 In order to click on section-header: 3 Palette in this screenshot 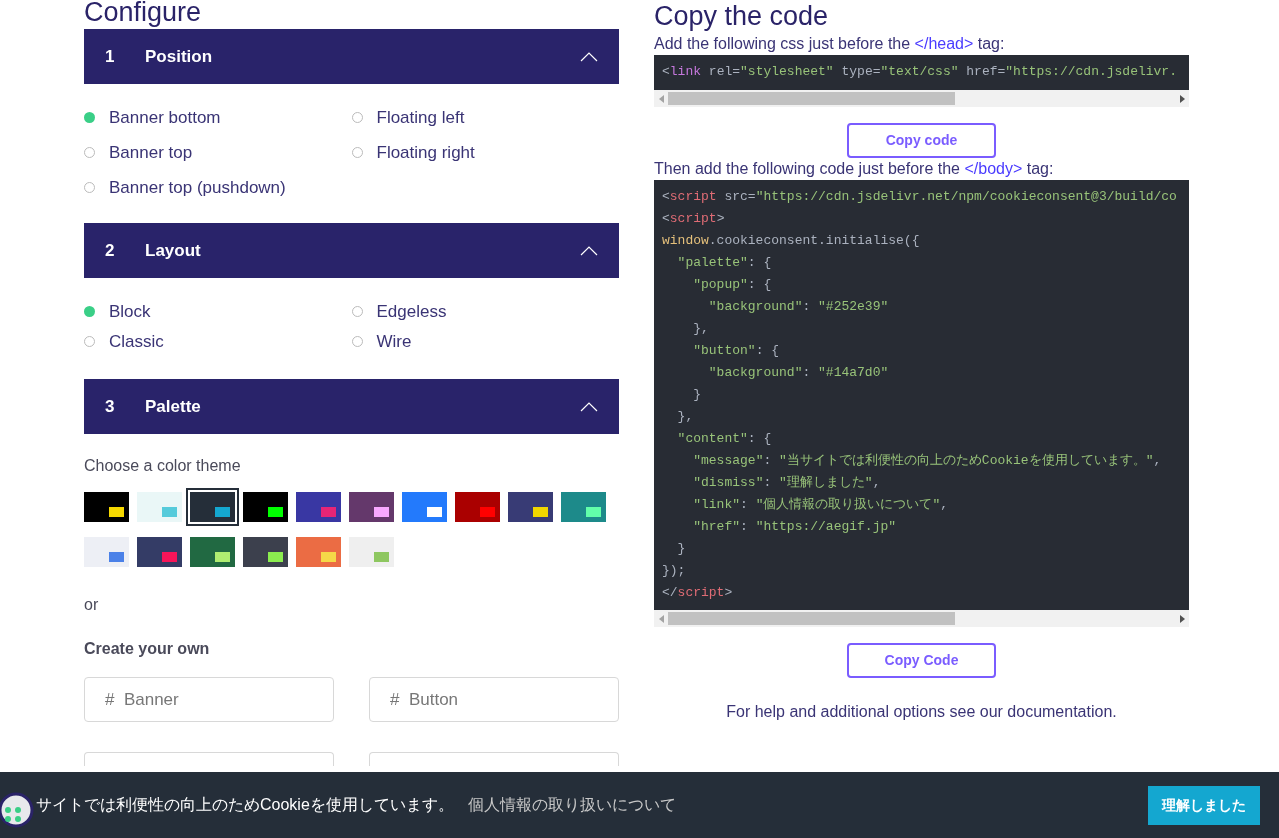, I will do `click(351, 406)`.